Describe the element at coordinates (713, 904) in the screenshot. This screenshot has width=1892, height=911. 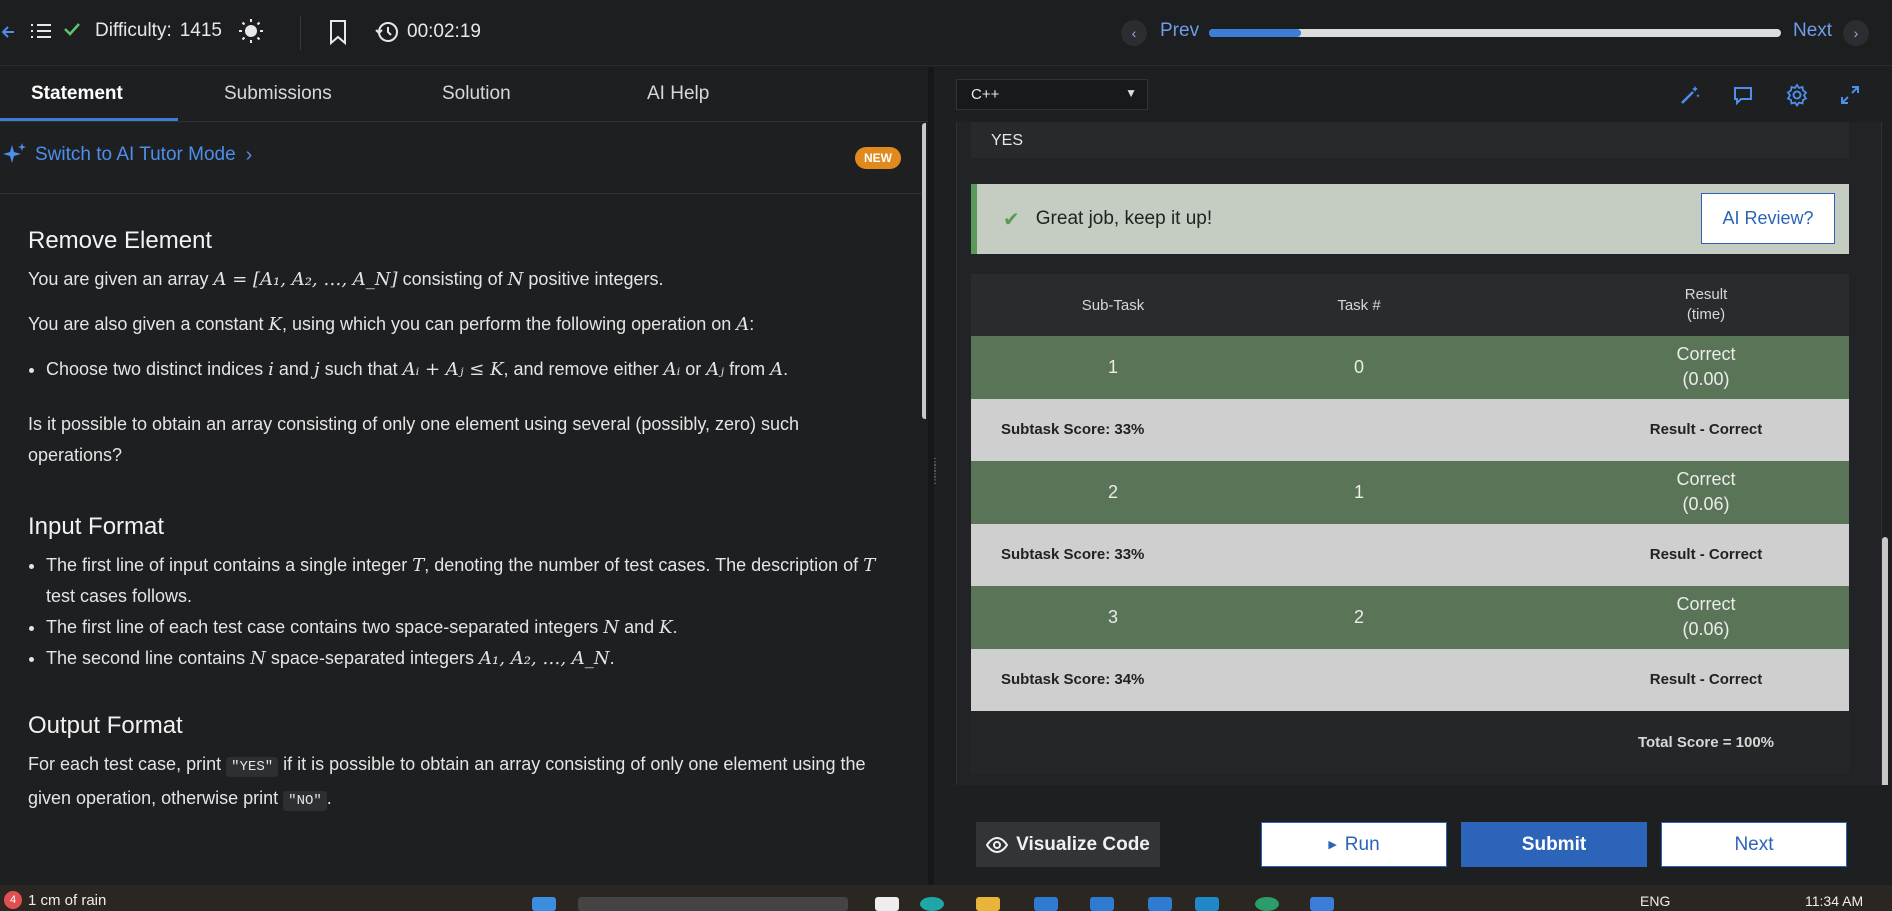
I see `taskbar-search-box` at that location.